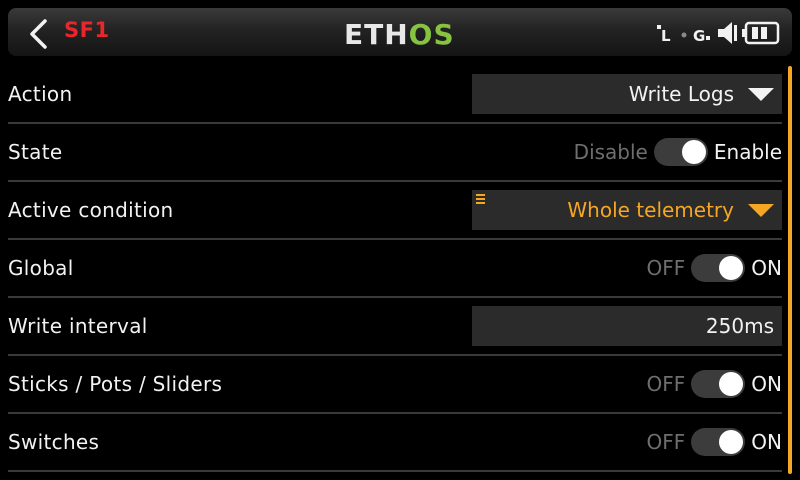 This screenshot has width=800, height=480. I want to click on toggle-on-label: Enable, so click(747, 152).